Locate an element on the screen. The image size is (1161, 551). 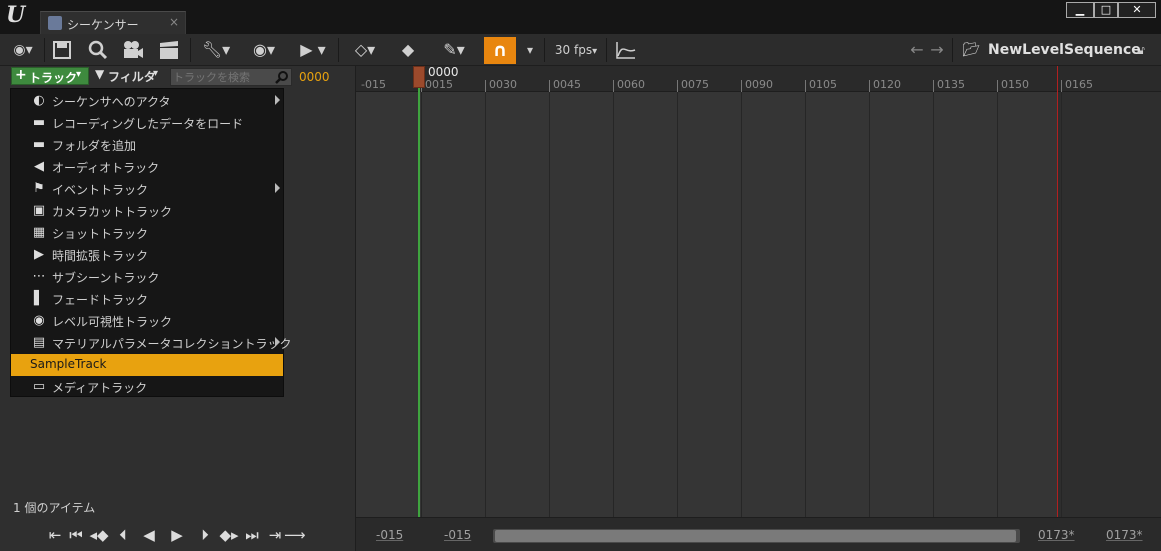
speaker-icon: ◀ is located at coordinates (39, 166).